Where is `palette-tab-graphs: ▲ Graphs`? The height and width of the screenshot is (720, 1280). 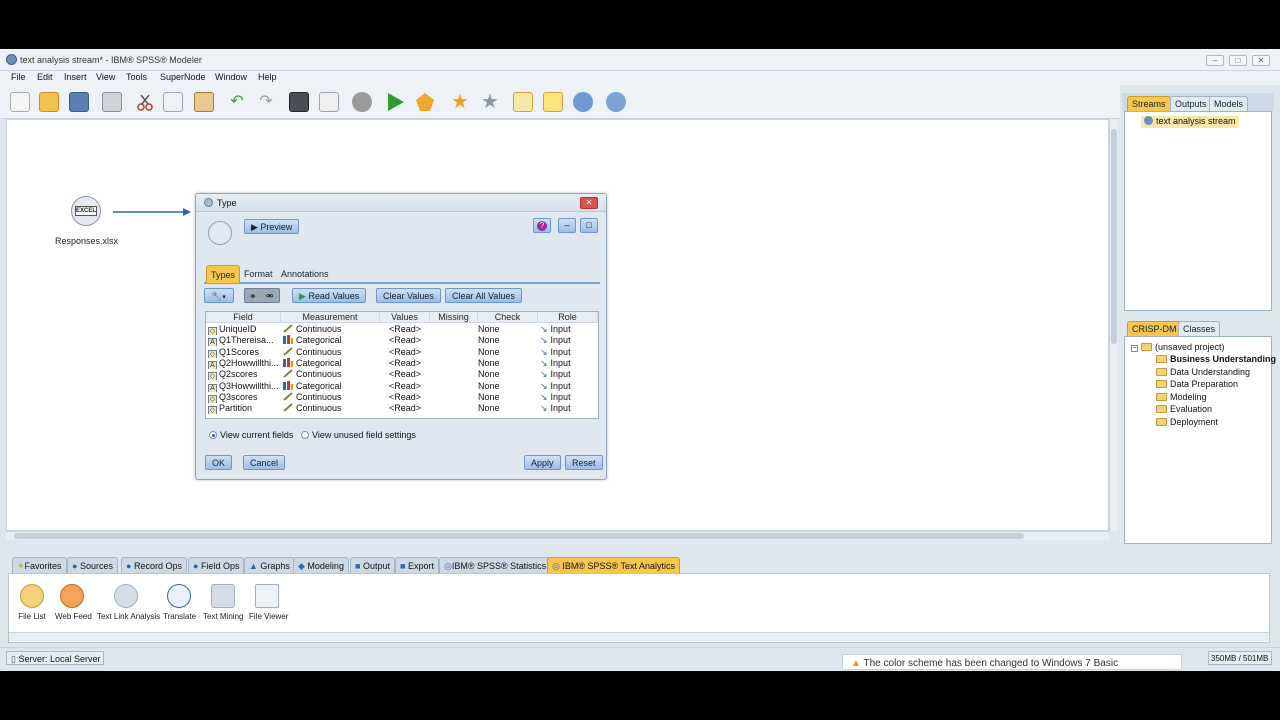
palette-tab-graphs: ▲ Graphs is located at coordinates (269, 565).